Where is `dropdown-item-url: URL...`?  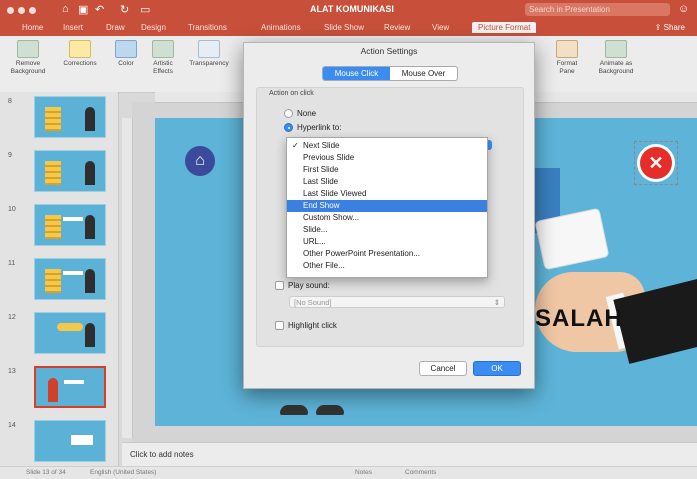
dropdown-item-url: URL... is located at coordinates (387, 242).